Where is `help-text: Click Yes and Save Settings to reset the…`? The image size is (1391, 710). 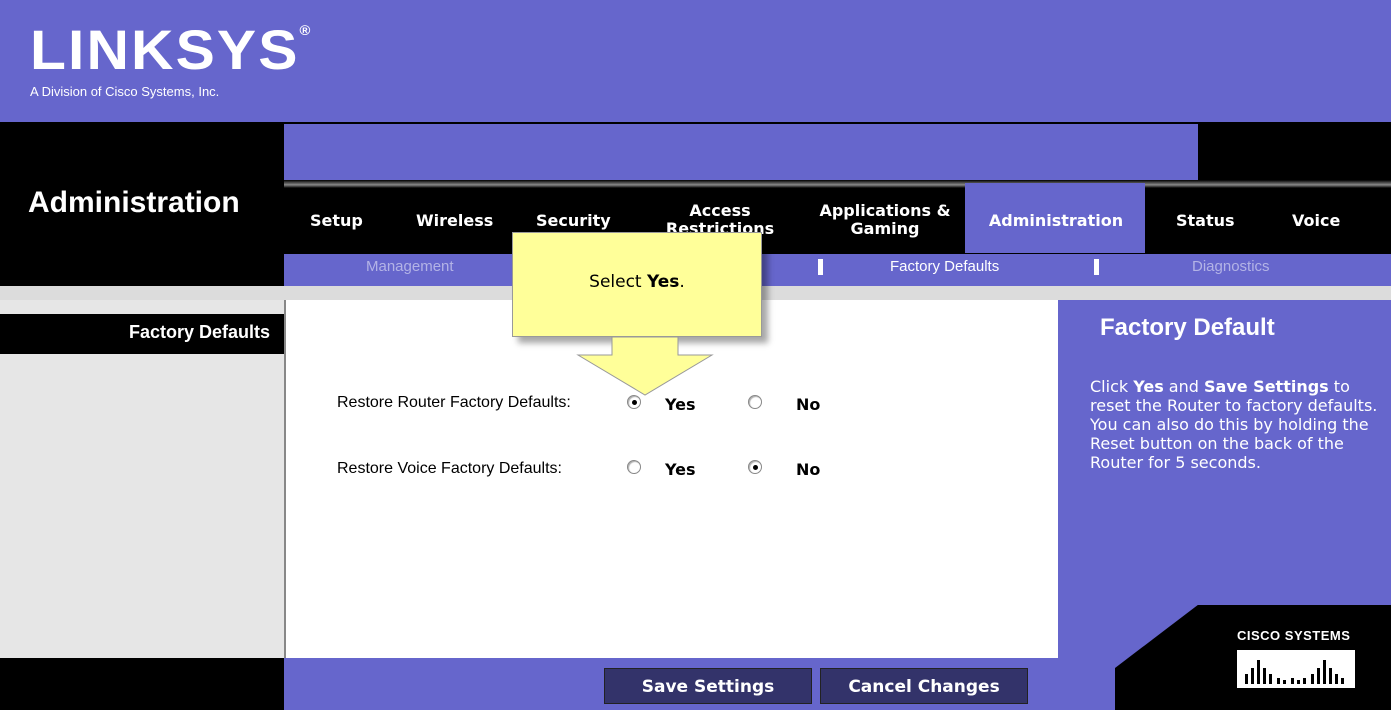 help-text: Click Yes and Save Settings to reset the… is located at coordinates (1234, 424).